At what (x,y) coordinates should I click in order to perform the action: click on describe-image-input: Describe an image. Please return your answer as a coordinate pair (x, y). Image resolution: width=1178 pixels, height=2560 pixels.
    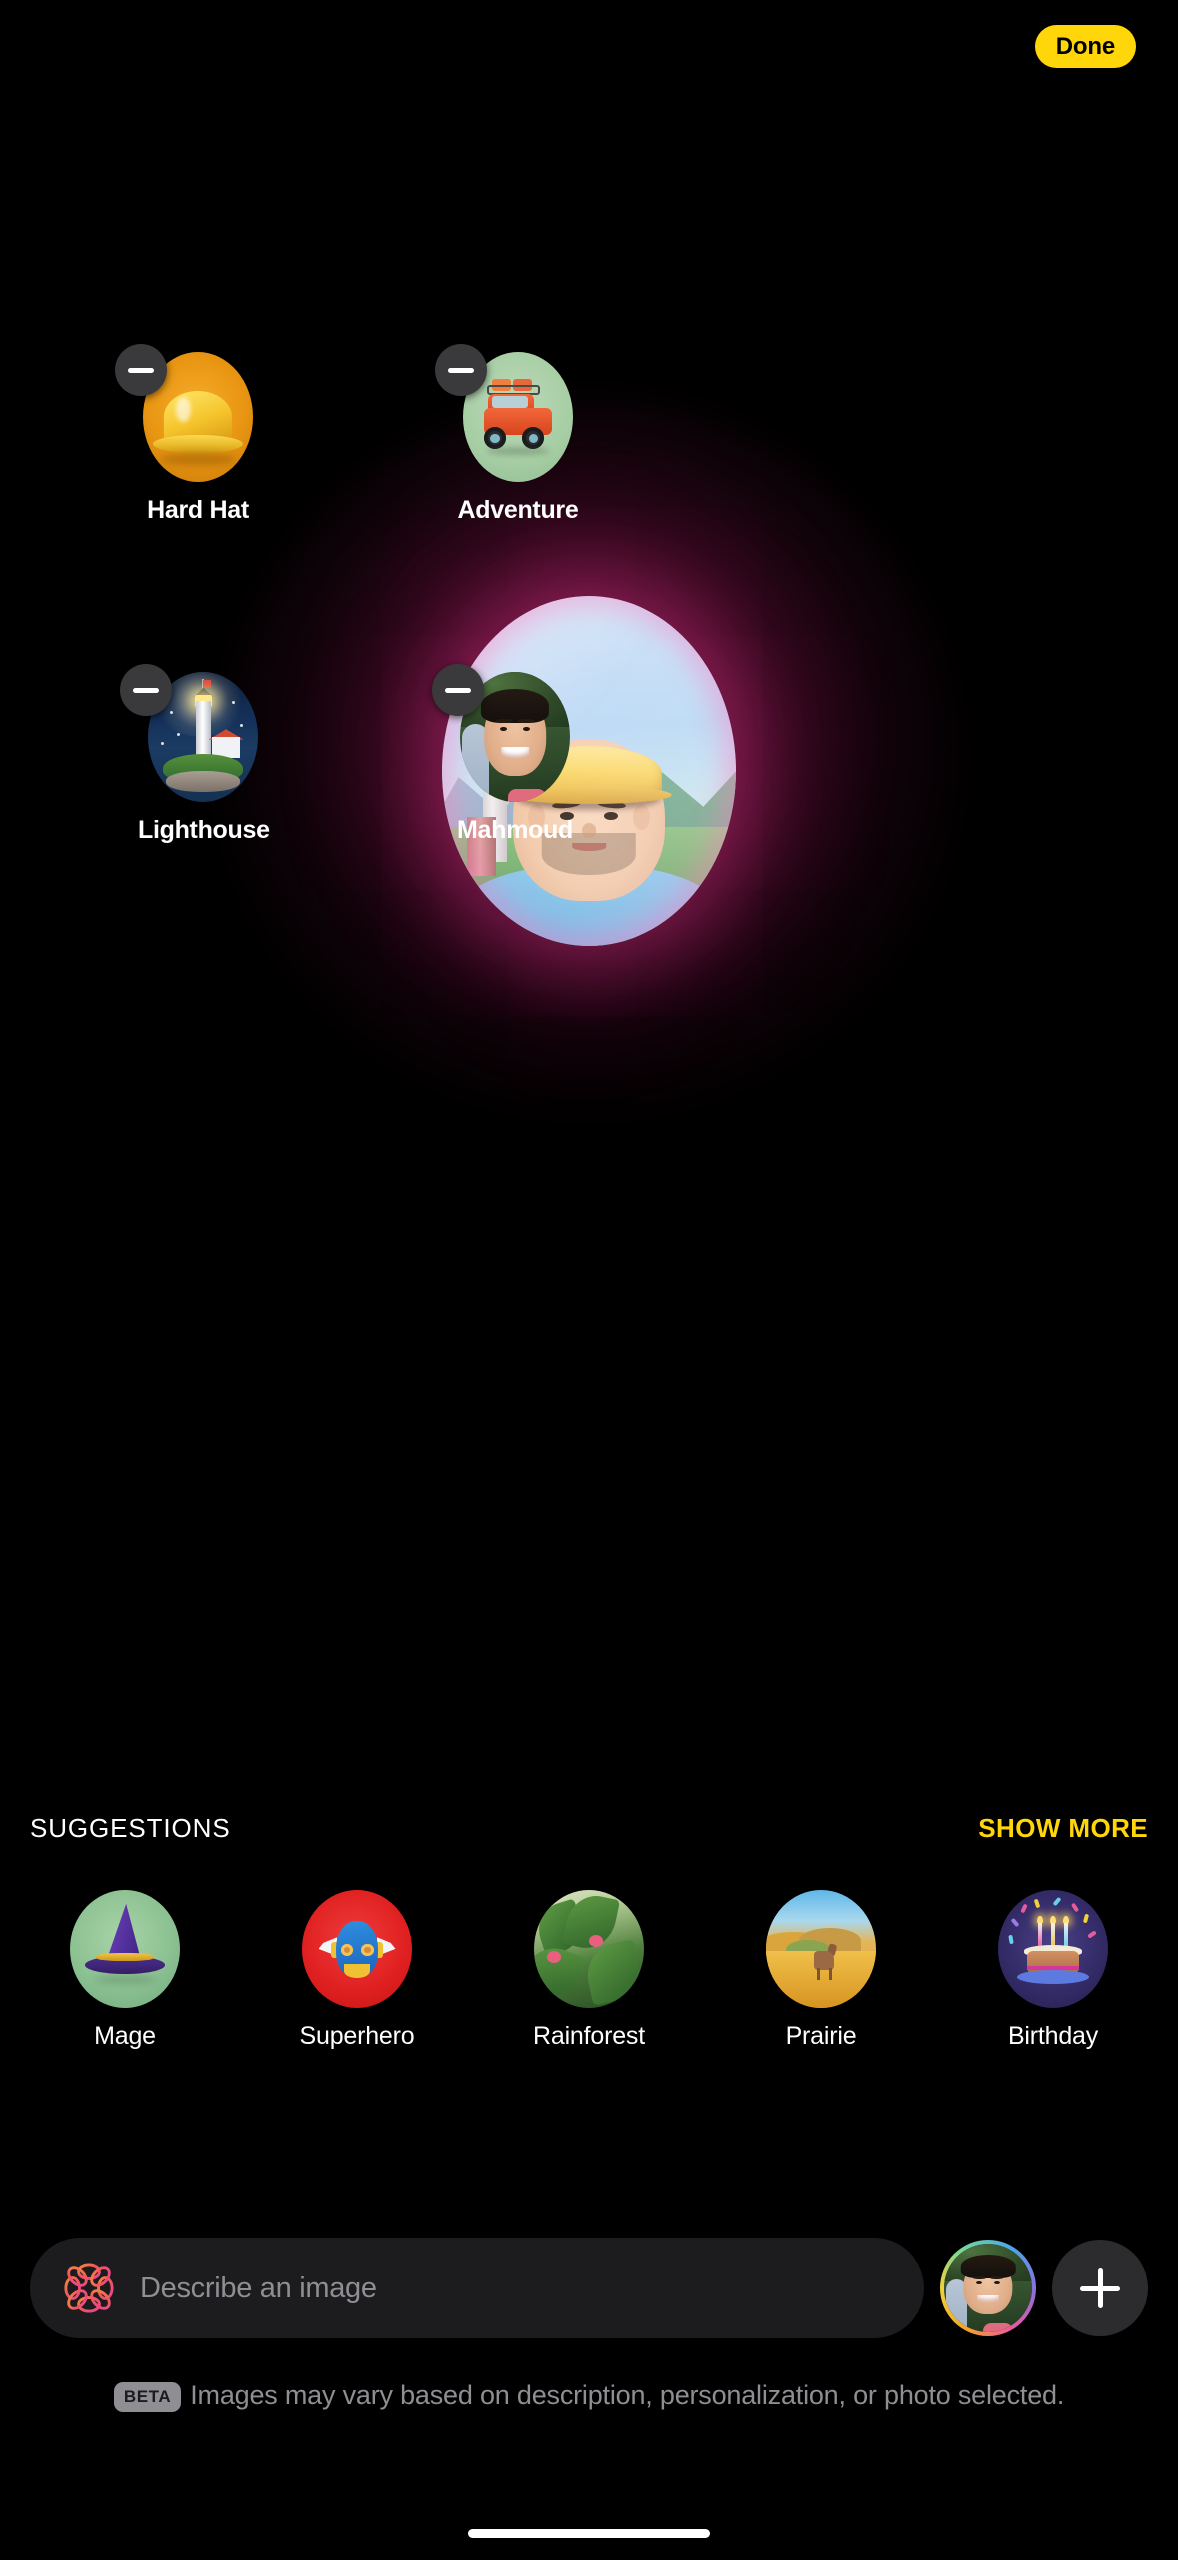
    Looking at the image, I should click on (477, 2288).